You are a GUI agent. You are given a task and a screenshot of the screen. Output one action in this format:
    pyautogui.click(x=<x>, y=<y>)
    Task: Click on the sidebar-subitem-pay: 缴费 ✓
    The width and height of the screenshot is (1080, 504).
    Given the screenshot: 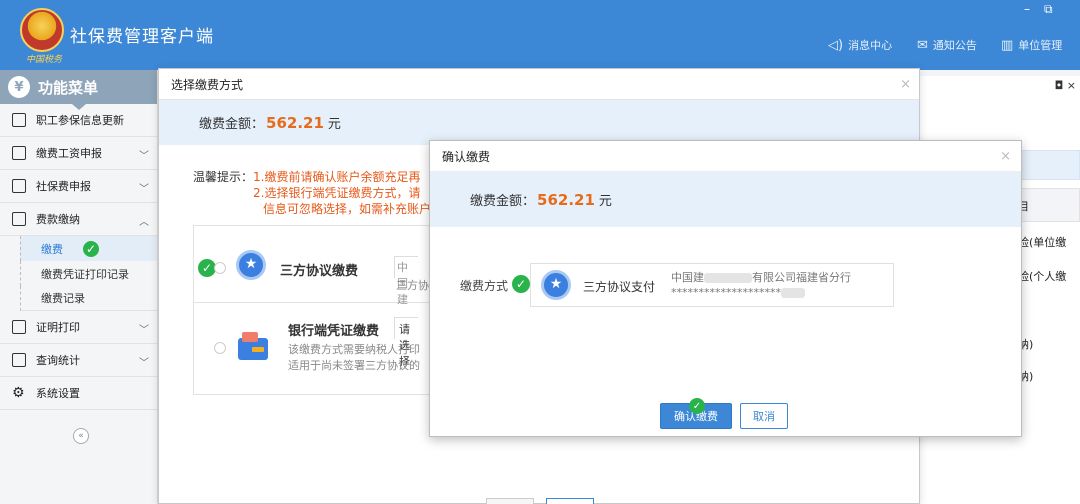 What is the action you would take?
    pyautogui.click(x=88, y=248)
    